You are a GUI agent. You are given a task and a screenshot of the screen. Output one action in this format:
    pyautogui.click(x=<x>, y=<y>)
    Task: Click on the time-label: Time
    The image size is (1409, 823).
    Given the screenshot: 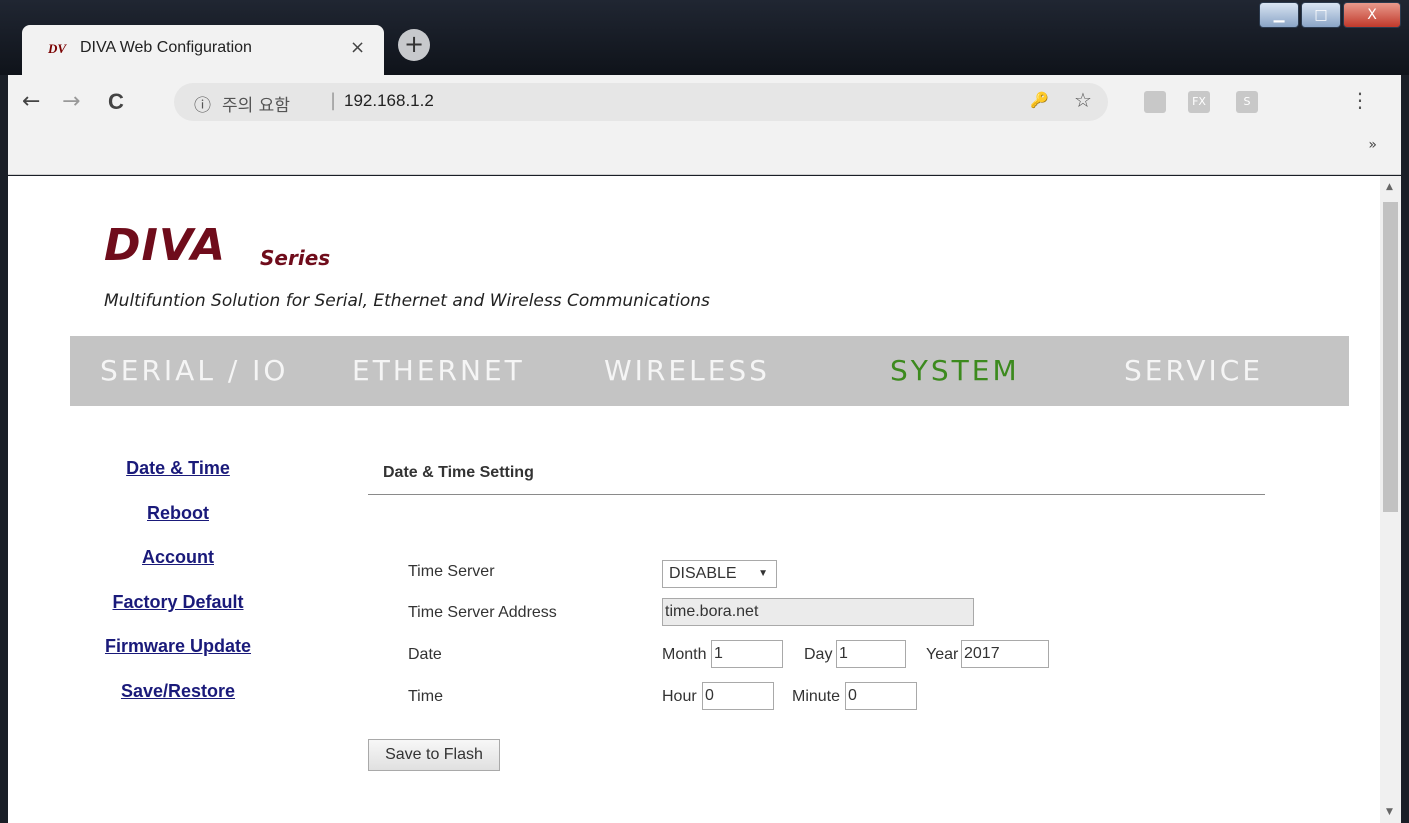 What is the action you would take?
    pyautogui.click(x=425, y=696)
    